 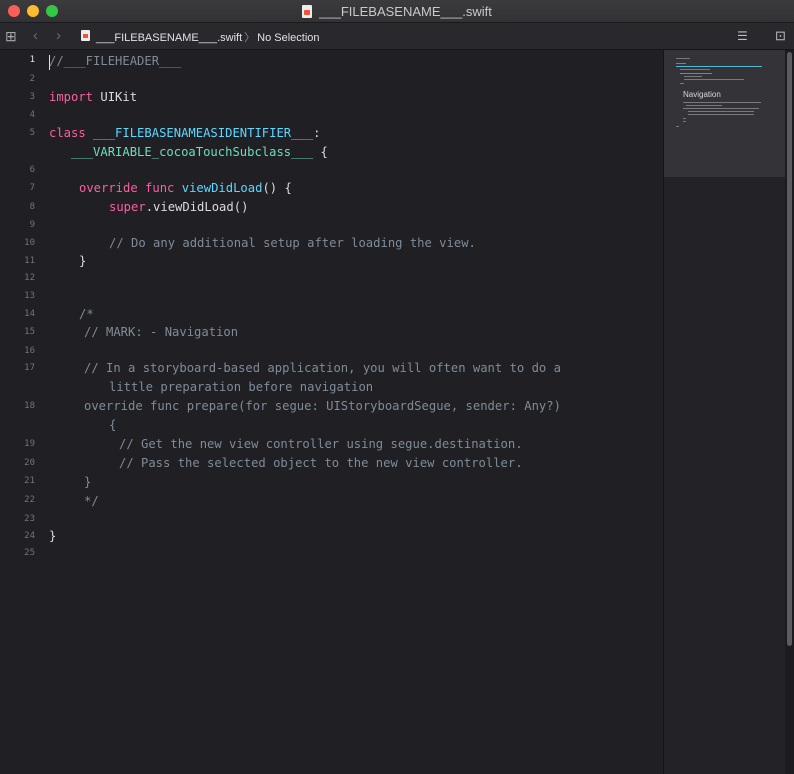 What do you see at coordinates (127, 188) in the screenshot?
I see `keyword-token: override func` at bounding box center [127, 188].